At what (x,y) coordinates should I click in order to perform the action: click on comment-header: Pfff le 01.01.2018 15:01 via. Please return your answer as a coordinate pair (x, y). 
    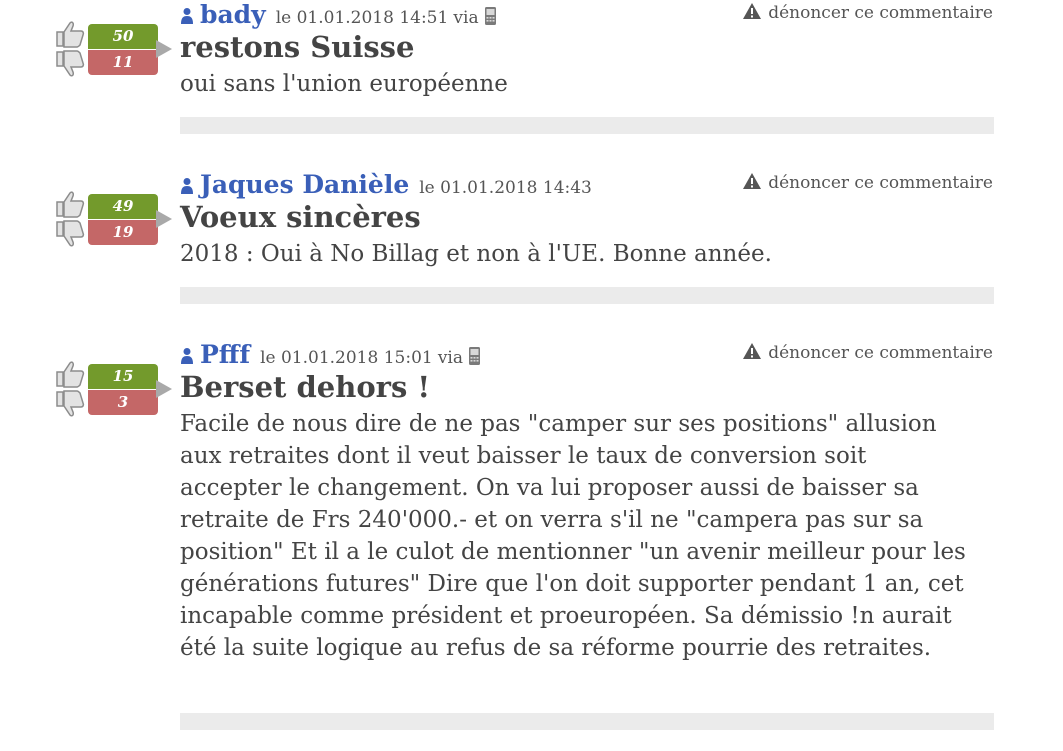
    Looking at the image, I should click on (330, 354).